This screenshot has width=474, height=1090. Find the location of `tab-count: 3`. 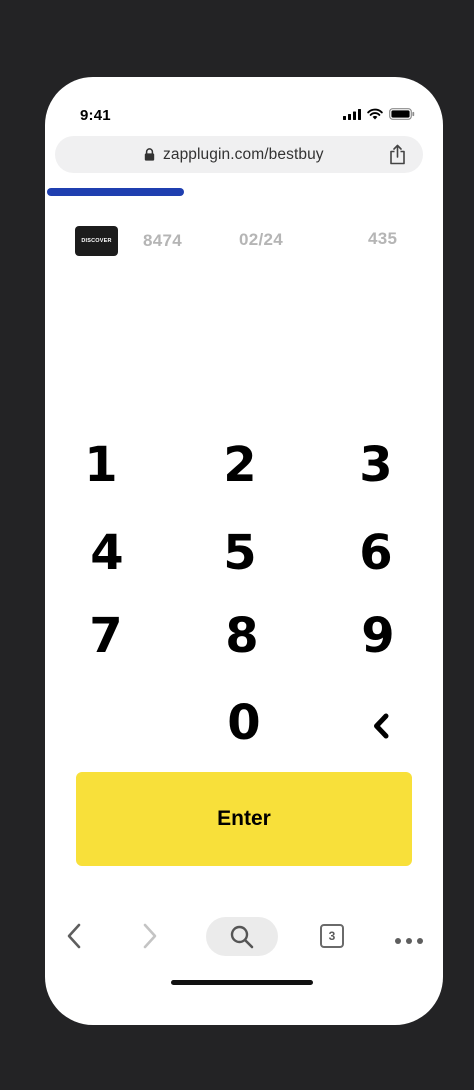

tab-count: 3 is located at coordinates (332, 936).